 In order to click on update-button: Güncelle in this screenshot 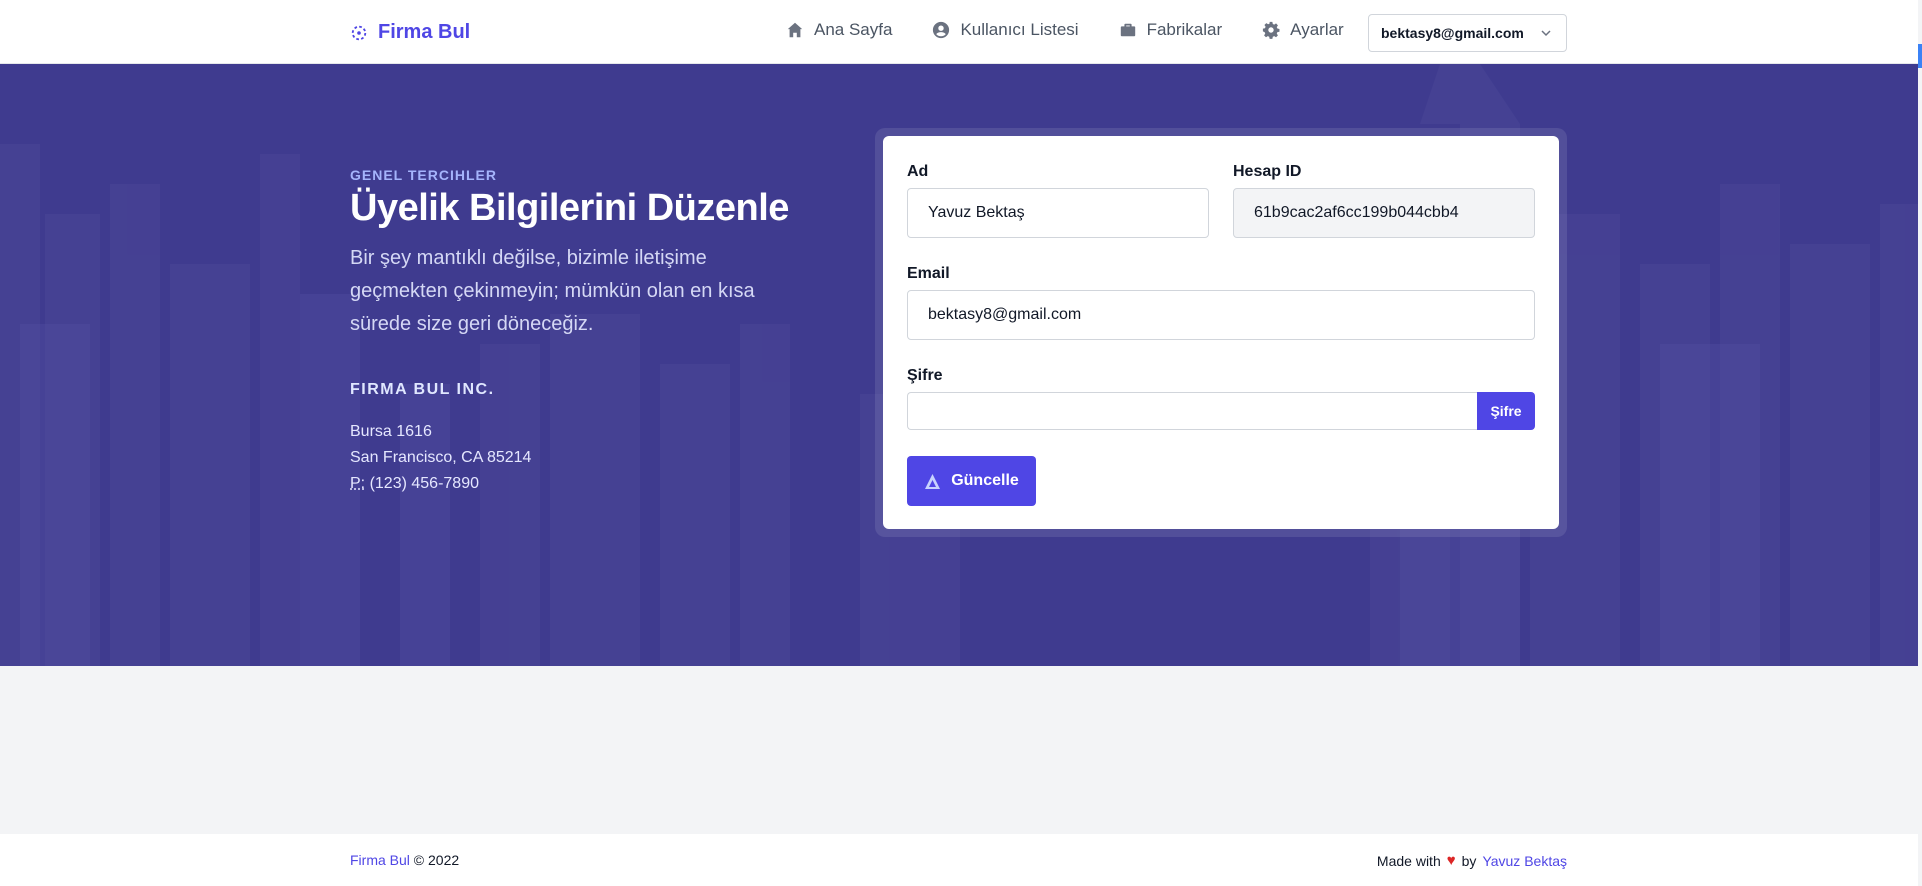, I will do `click(971, 481)`.